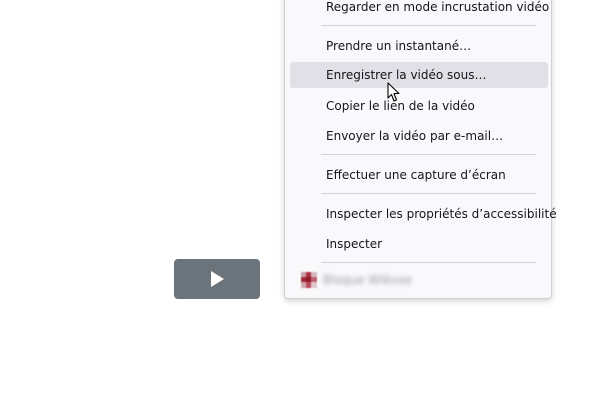 The image size is (601, 407). I want to click on play-icon, so click(217, 279).